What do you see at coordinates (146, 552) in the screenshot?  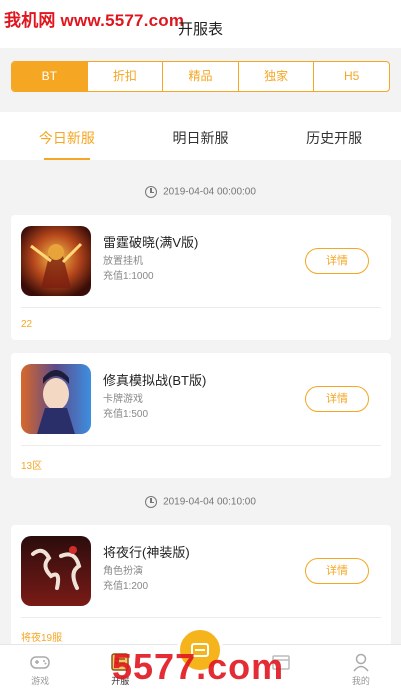 I see `game-name: 将夜行(神装版)` at bounding box center [146, 552].